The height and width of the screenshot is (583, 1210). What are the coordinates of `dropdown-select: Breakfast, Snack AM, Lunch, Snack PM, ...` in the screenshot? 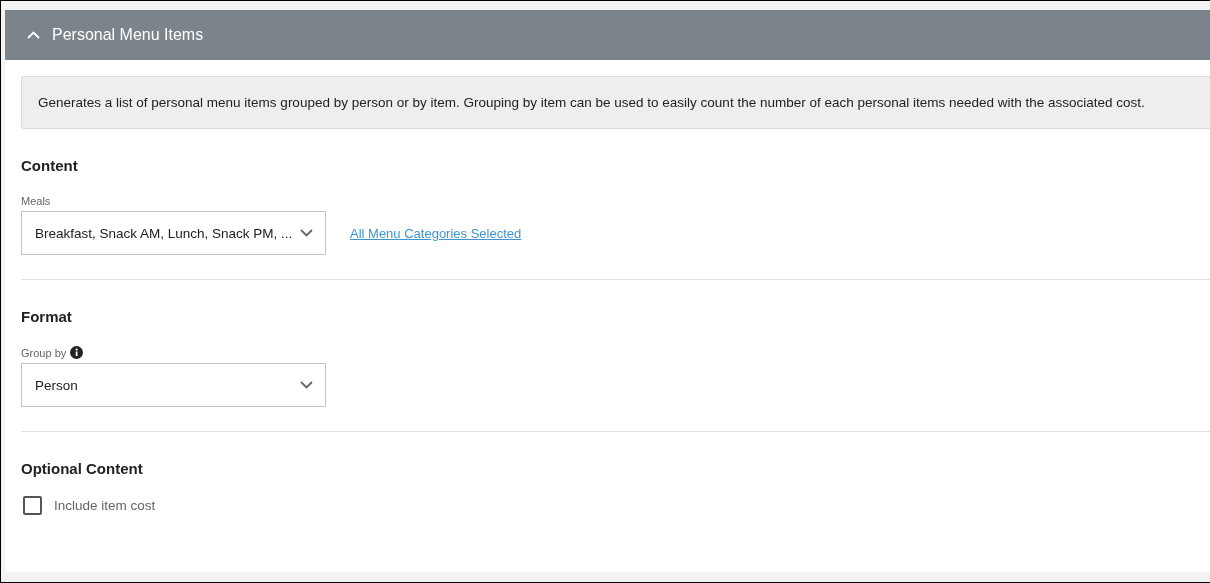 It's located at (173, 233).